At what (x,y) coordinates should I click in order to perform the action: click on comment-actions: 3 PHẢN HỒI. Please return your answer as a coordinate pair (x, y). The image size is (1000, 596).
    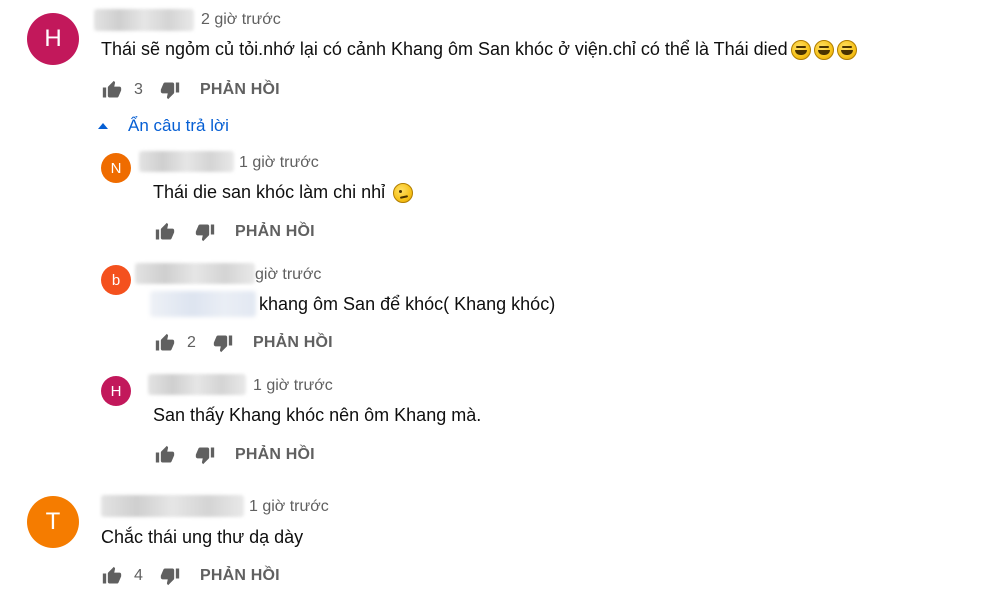
    Looking at the image, I should click on (190, 90).